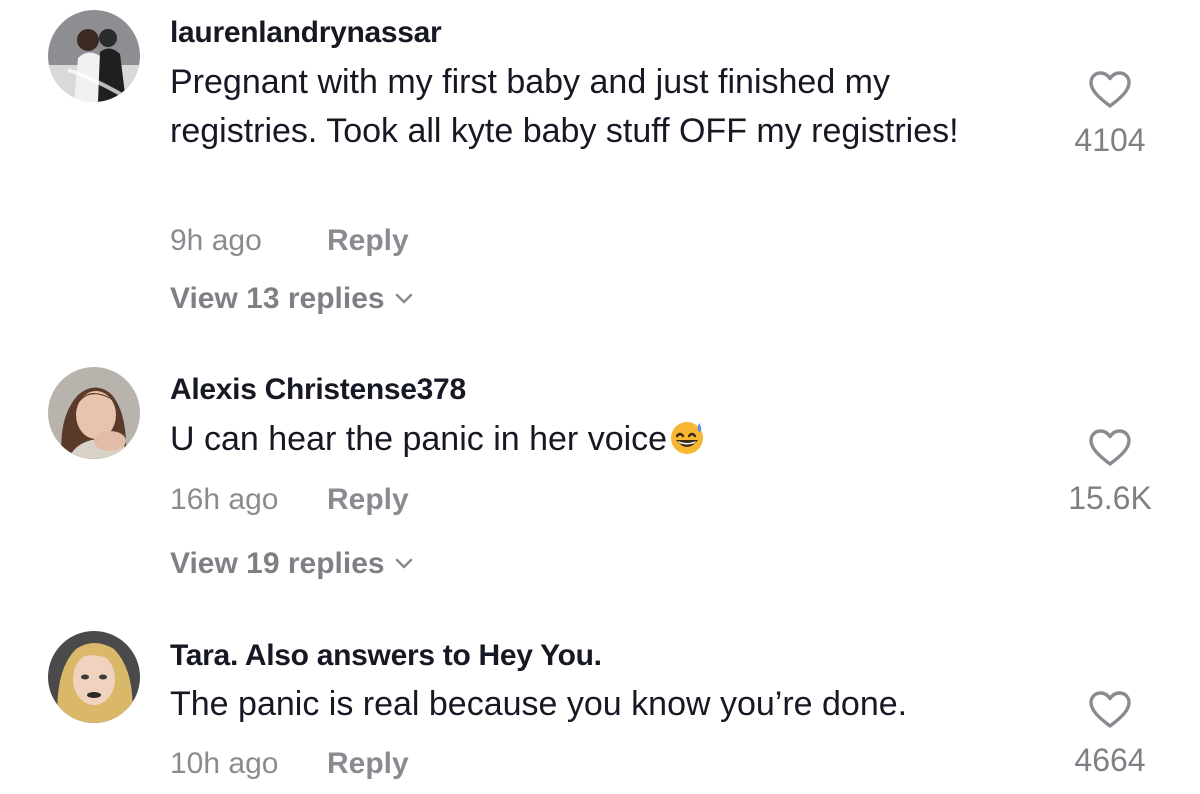  I want to click on comment-text: U can hear the panic in her voice, so click(600, 439).